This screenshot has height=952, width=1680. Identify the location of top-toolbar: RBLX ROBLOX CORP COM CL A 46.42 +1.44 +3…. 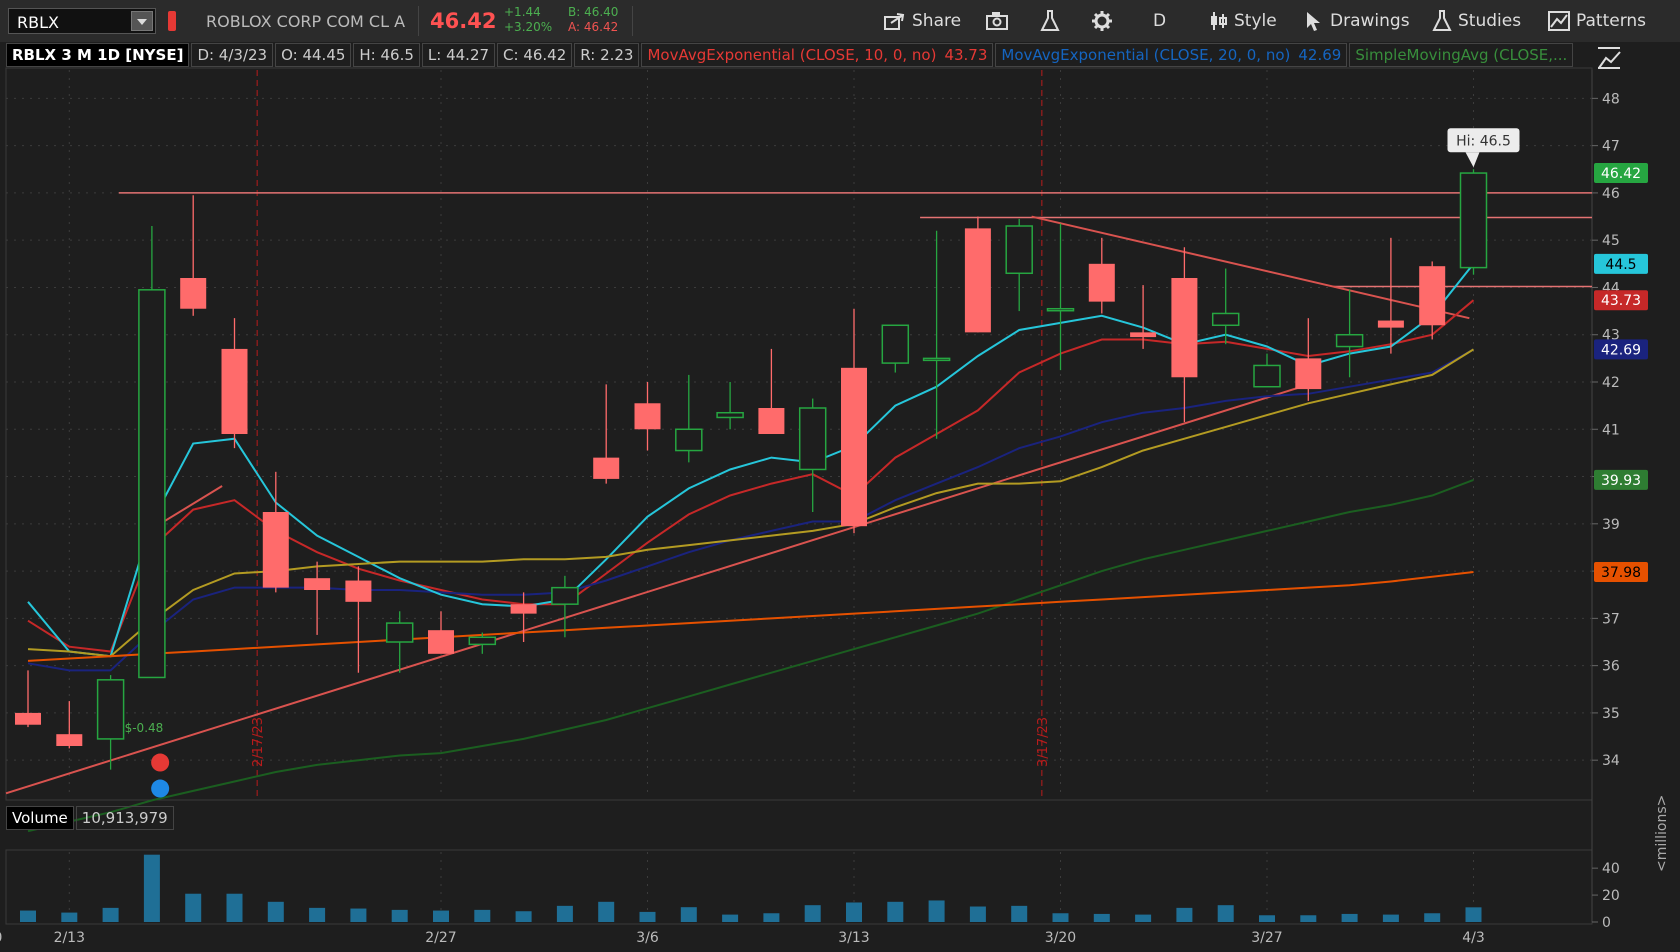
(840, 21).